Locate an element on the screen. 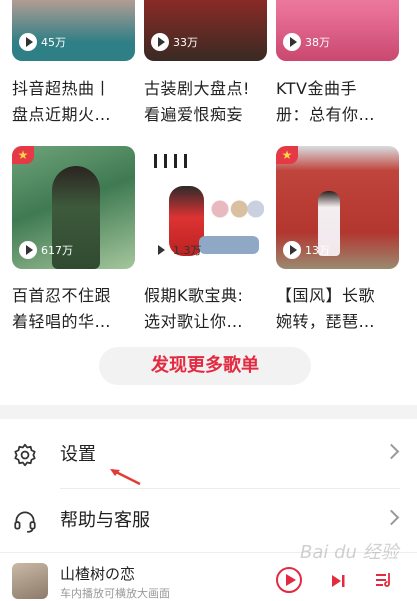  playlist-title-line1: 【国风】长歌 is located at coordinates (326, 295).